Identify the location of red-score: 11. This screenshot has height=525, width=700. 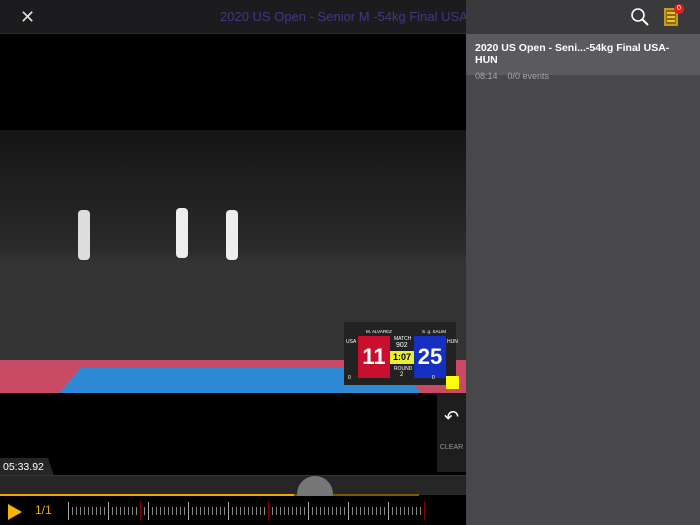
(374, 357).